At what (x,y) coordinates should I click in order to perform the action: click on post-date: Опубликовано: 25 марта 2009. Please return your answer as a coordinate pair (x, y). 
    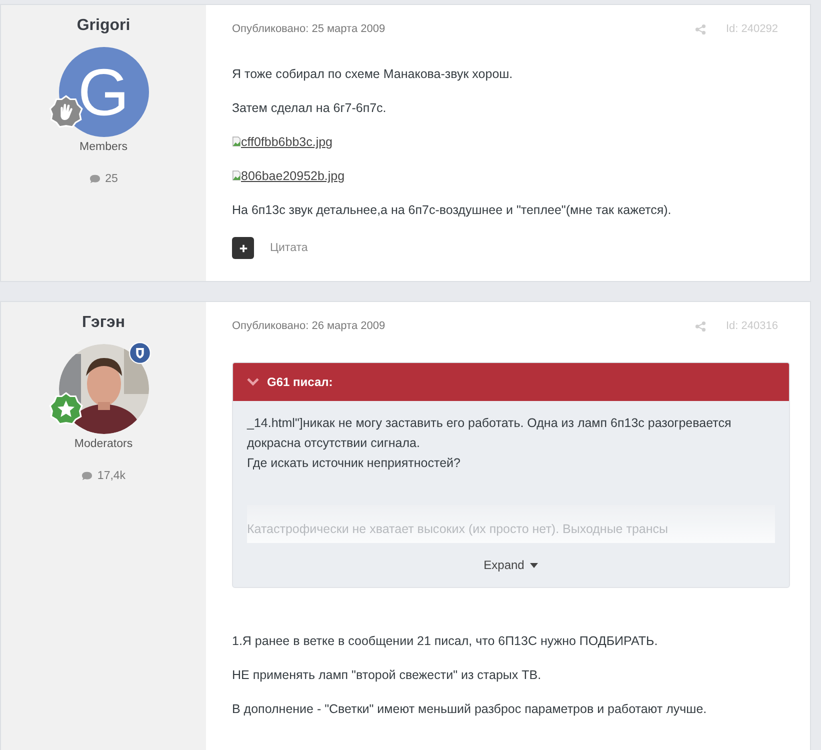
    Looking at the image, I should click on (309, 29).